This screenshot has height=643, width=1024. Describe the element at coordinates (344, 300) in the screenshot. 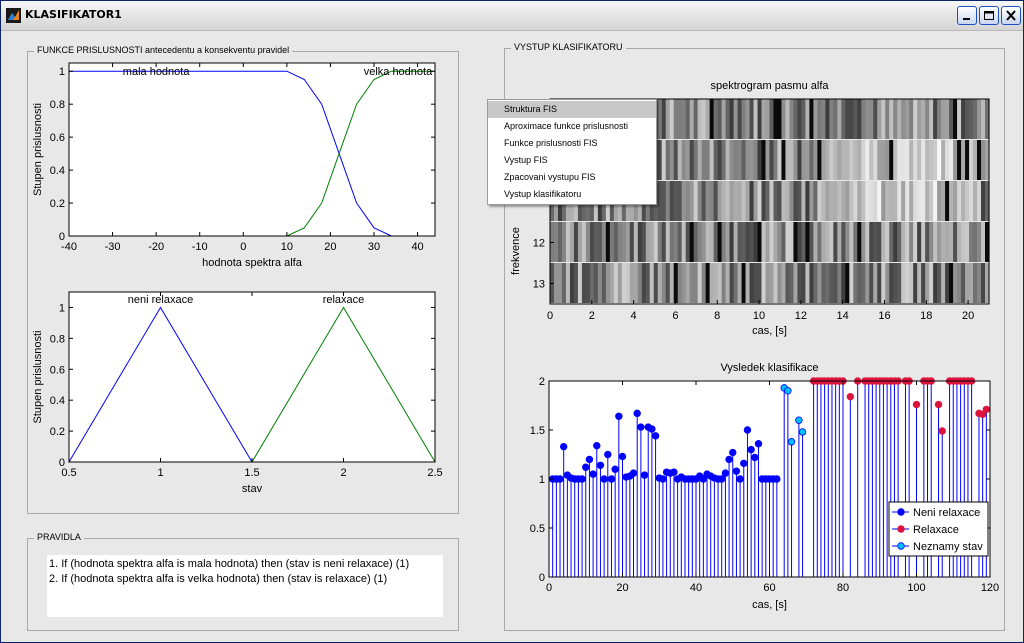

I see `chart2-series-label: relaxace` at that location.